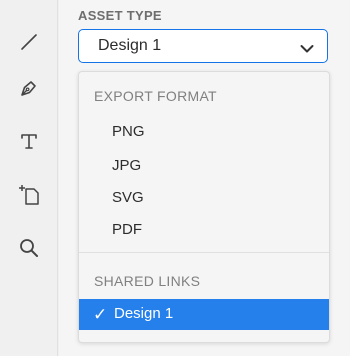 This screenshot has height=356, width=350. What do you see at coordinates (203, 46) in the screenshot?
I see `asset-type-select: Design 1` at bounding box center [203, 46].